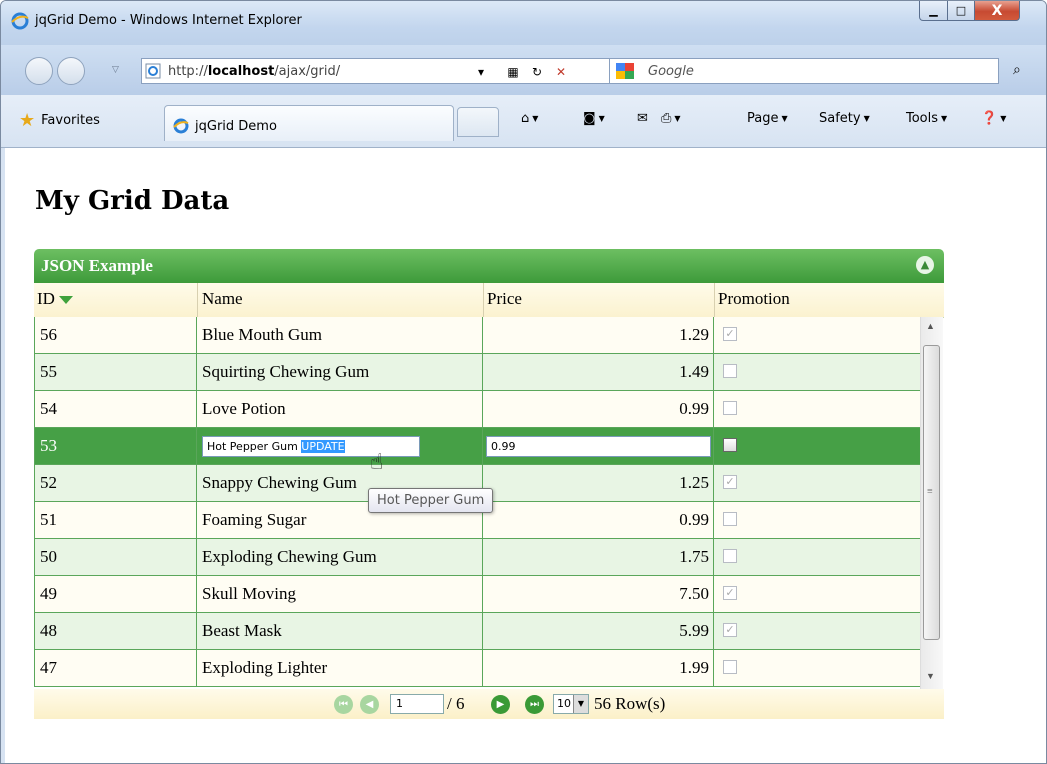  I want to click on table-row: 50 Exploding Chewing Gum 1.75, so click(477, 557).